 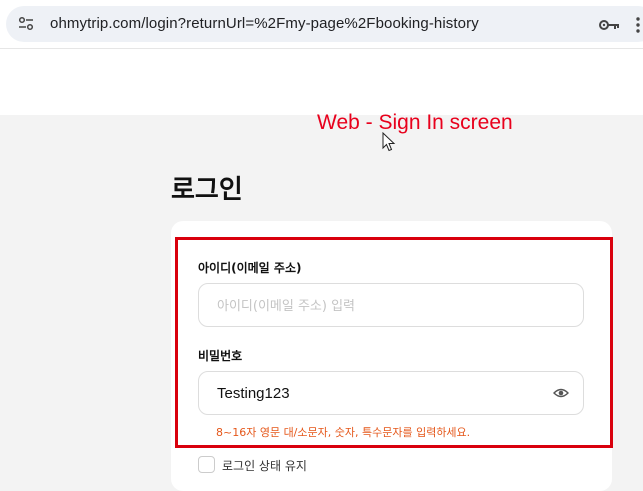 I want to click on overflow-menu-icon, so click(x=638, y=25).